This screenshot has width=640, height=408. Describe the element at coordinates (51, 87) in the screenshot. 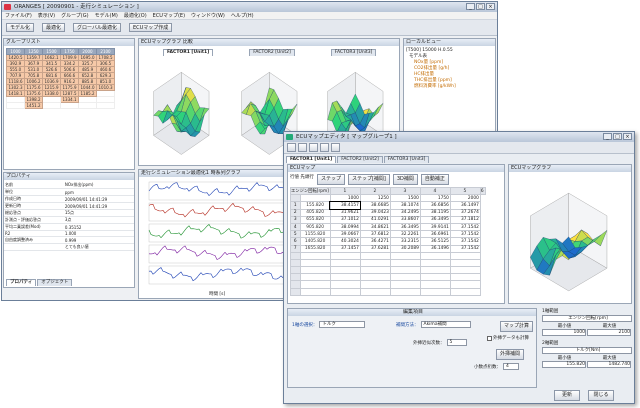

I see `group-cell: 1215.9` at that location.